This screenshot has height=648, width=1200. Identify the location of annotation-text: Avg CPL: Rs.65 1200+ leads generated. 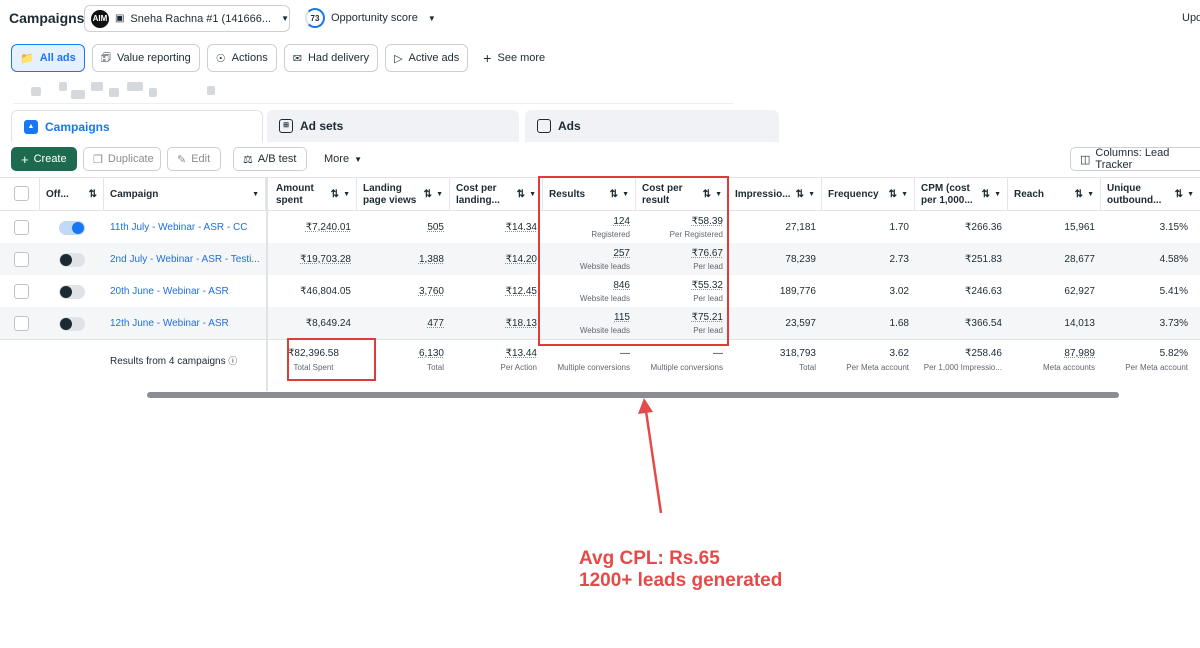
(680, 570).